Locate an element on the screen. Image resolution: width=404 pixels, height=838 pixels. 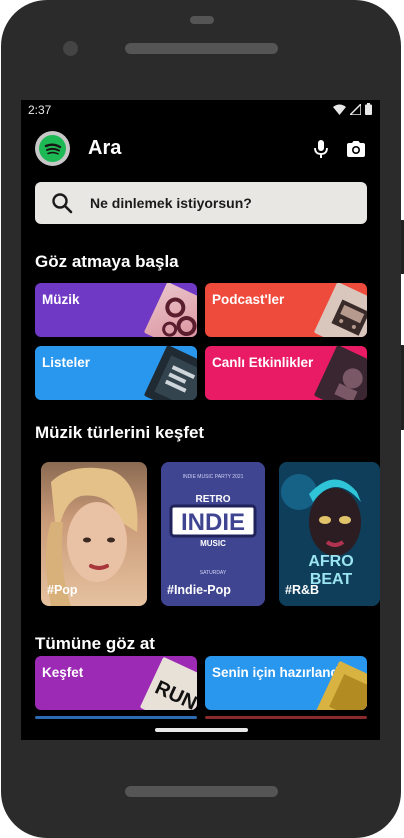
music-cover-art is located at coordinates (170, 310).